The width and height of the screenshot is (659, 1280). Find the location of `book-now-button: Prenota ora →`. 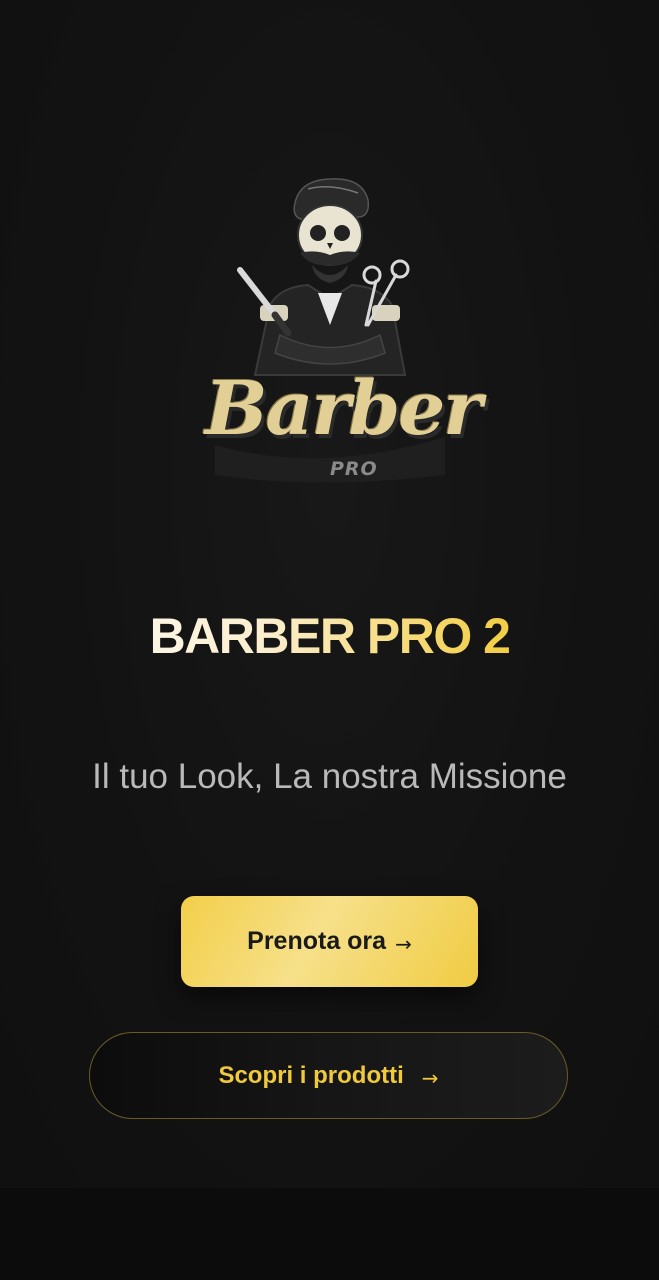

book-now-button: Prenota ora → is located at coordinates (329, 941).